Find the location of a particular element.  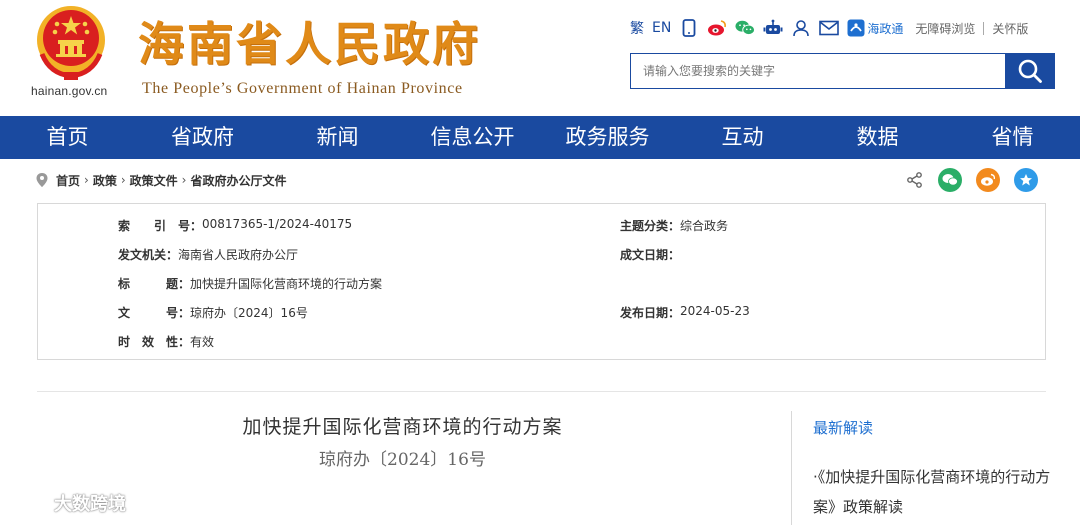

share-weibo-icon is located at coordinates (988, 180).